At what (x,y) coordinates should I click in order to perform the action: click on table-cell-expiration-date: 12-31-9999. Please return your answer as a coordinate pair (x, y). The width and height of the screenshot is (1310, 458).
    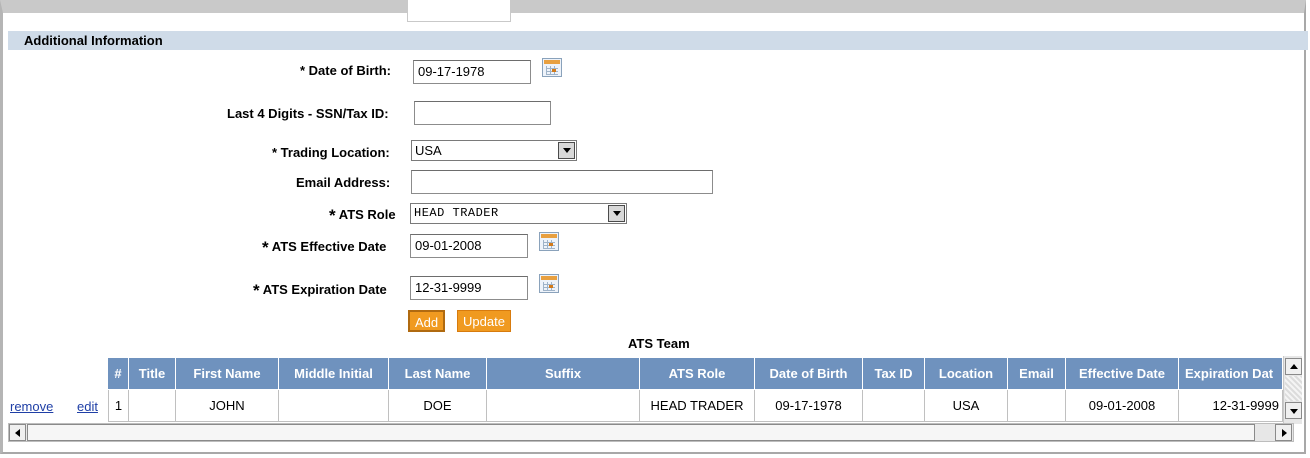
    Looking at the image, I should click on (1231, 406).